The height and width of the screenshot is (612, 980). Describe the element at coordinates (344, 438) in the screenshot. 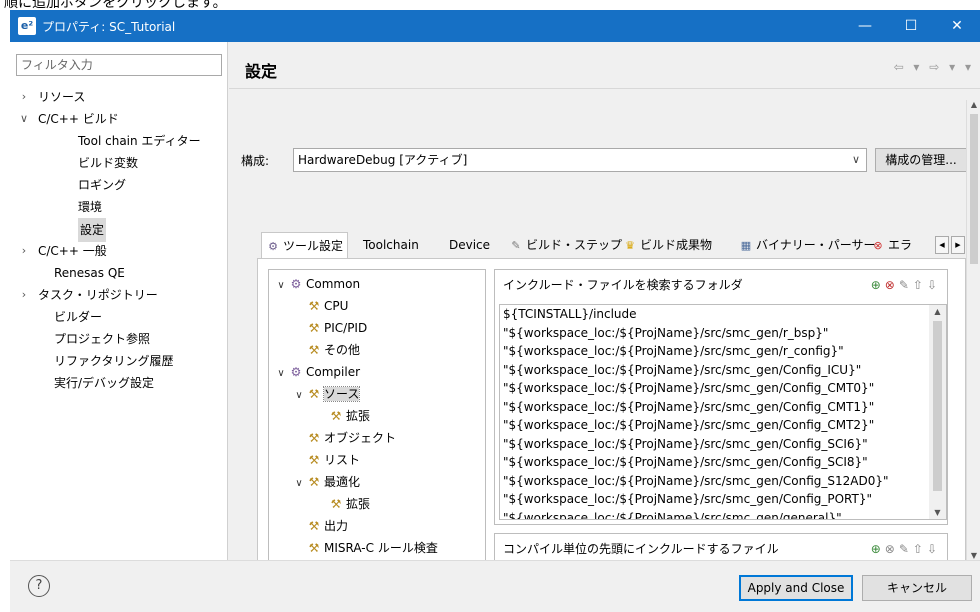

I see `tree-item: ⚒ オブジェクト` at that location.